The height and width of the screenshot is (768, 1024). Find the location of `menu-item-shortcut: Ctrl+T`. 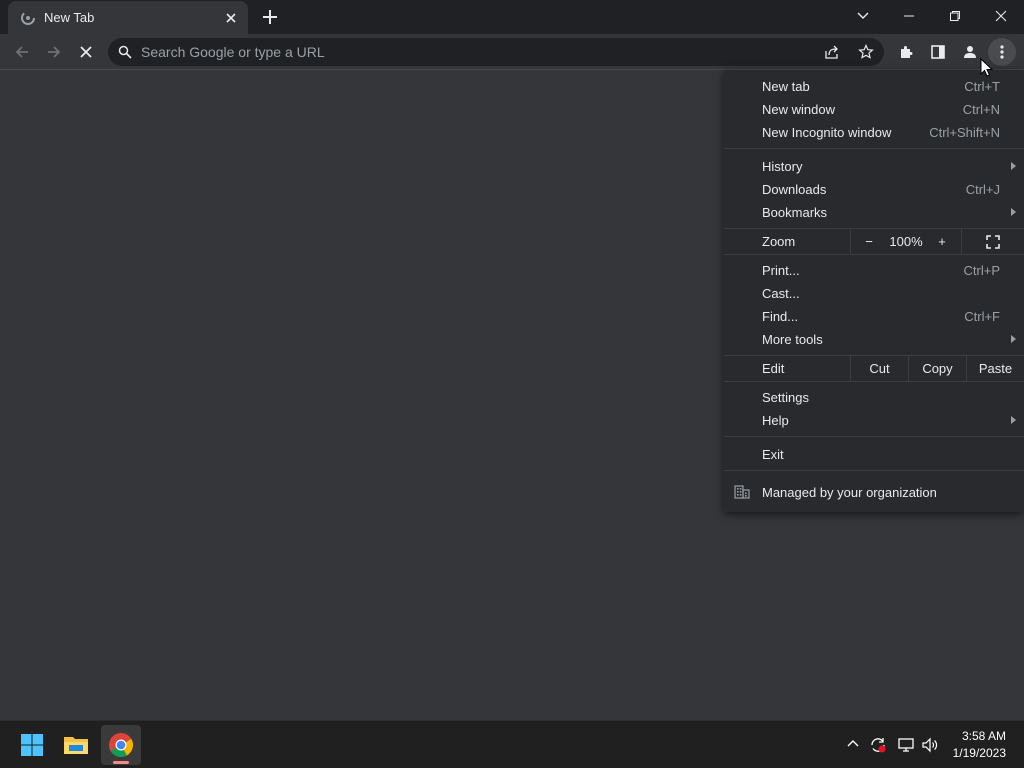

menu-item-shortcut: Ctrl+T is located at coordinates (982, 86).